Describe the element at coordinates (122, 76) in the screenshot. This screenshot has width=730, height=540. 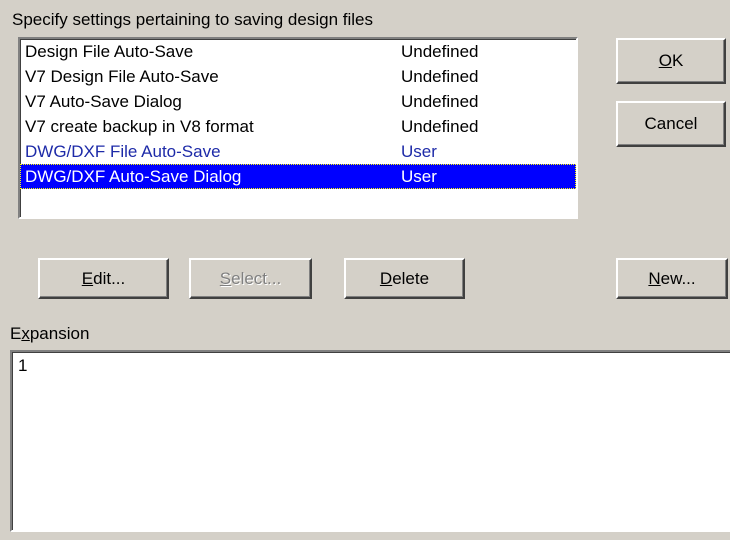
I see `list-item-name: V7 Design File Auto-Save` at that location.